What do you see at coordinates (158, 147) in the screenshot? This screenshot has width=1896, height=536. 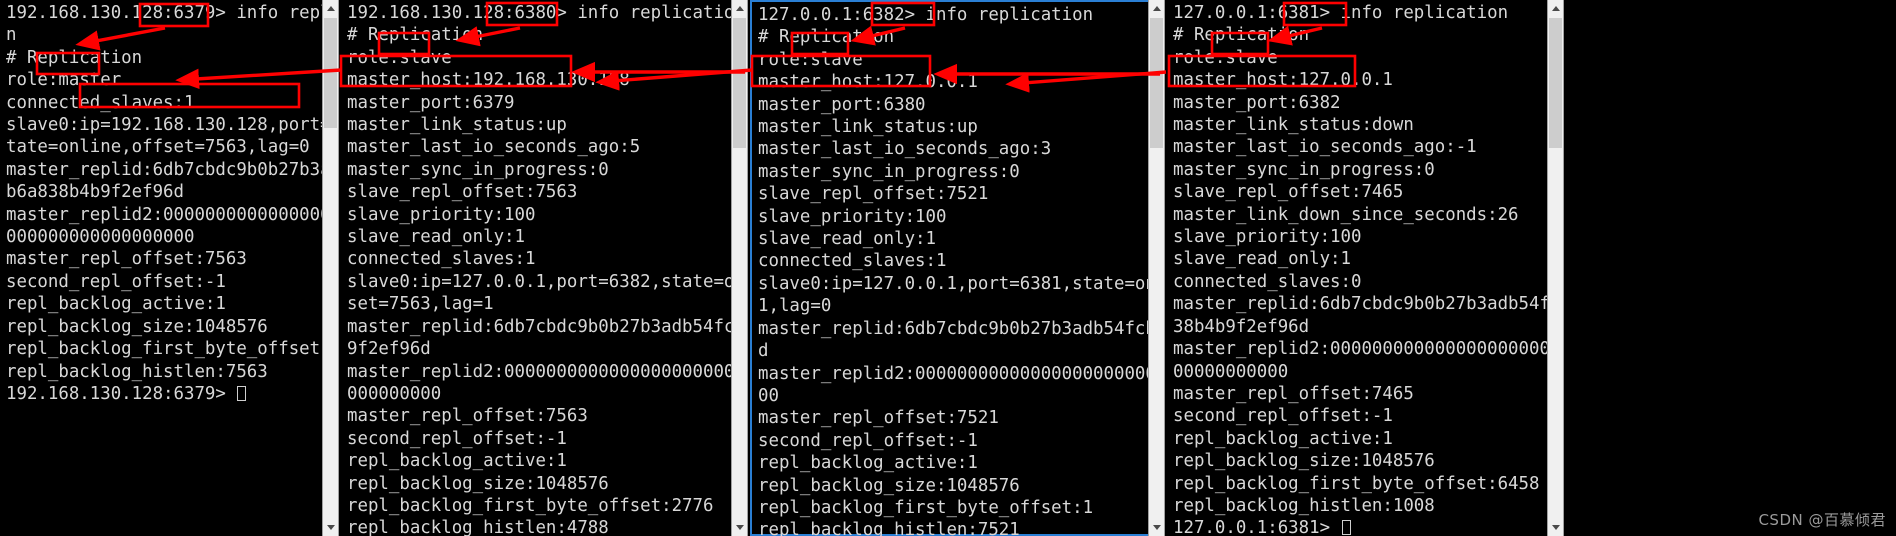 I see `terminal-line: tate=online,offset=7563,lag=0` at bounding box center [158, 147].